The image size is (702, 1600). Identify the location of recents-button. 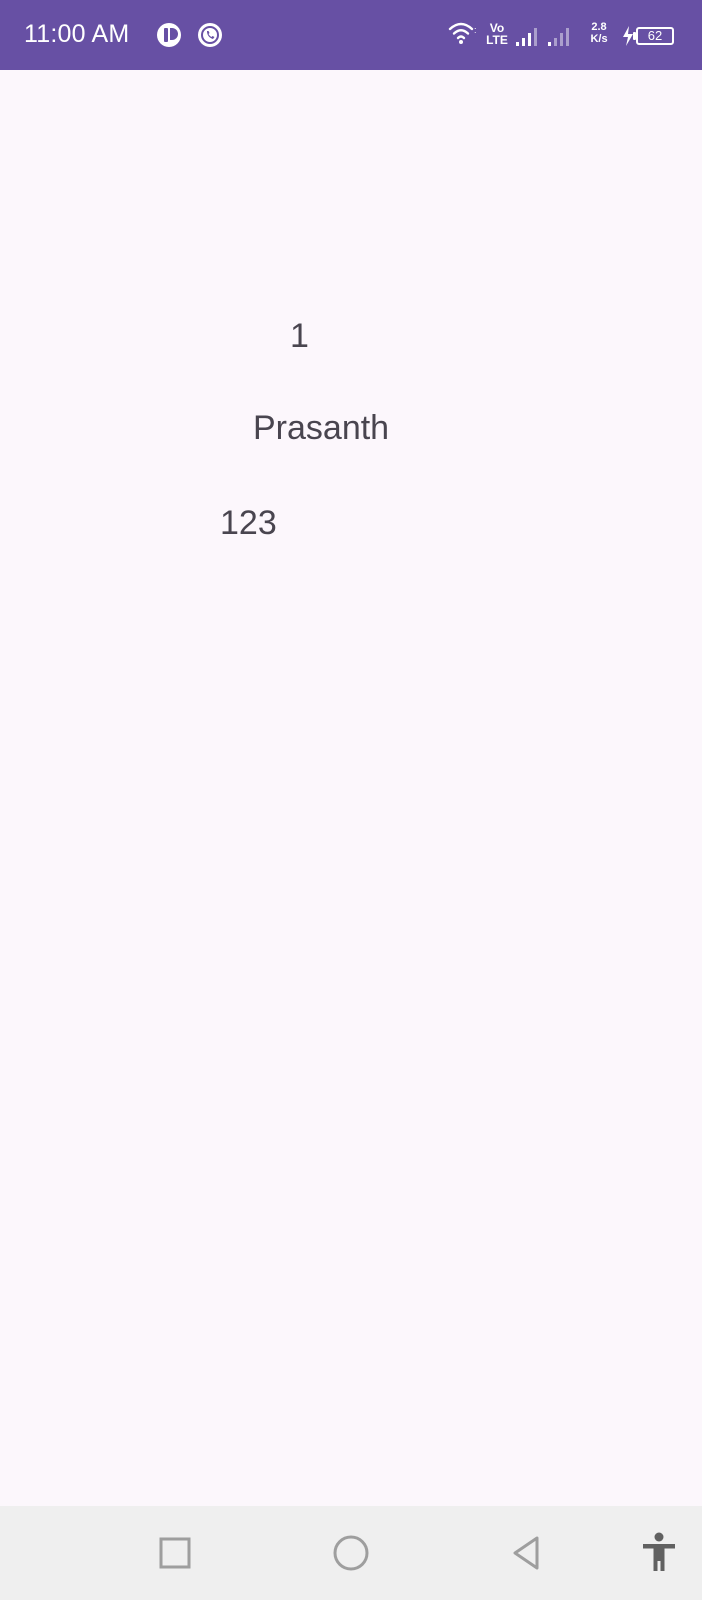
(175, 1553).